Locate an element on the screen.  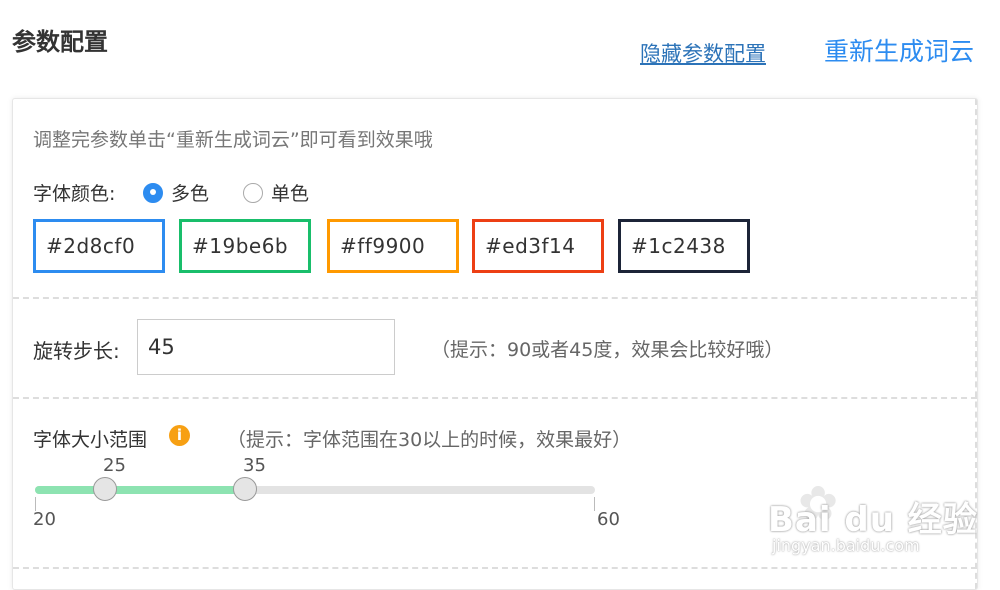
rotation-step-input: 45 is located at coordinates (266, 347).